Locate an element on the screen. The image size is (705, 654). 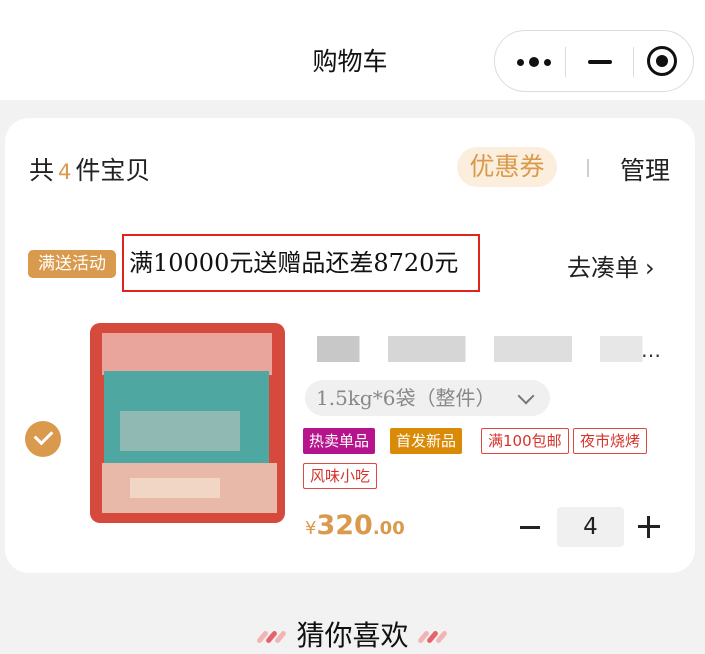
count-prefix: 共 is located at coordinates (42, 170).